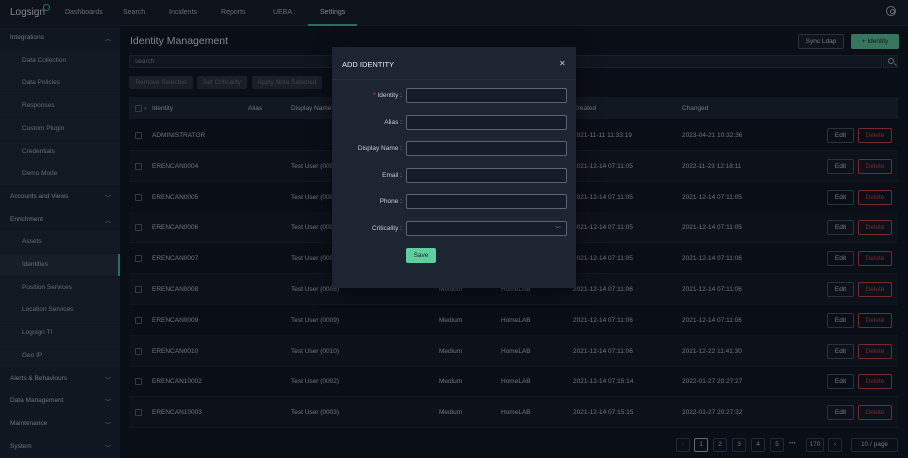  What do you see at coordinates (390, 175) in the screenshot?
I see `field-label-text: Email` at bounding box center [390, 175].